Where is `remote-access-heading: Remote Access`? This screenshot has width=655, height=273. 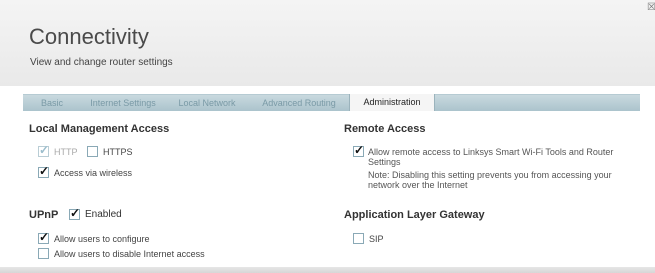
remote-access-heading: Remote Access is located at coordinates (385, 129).